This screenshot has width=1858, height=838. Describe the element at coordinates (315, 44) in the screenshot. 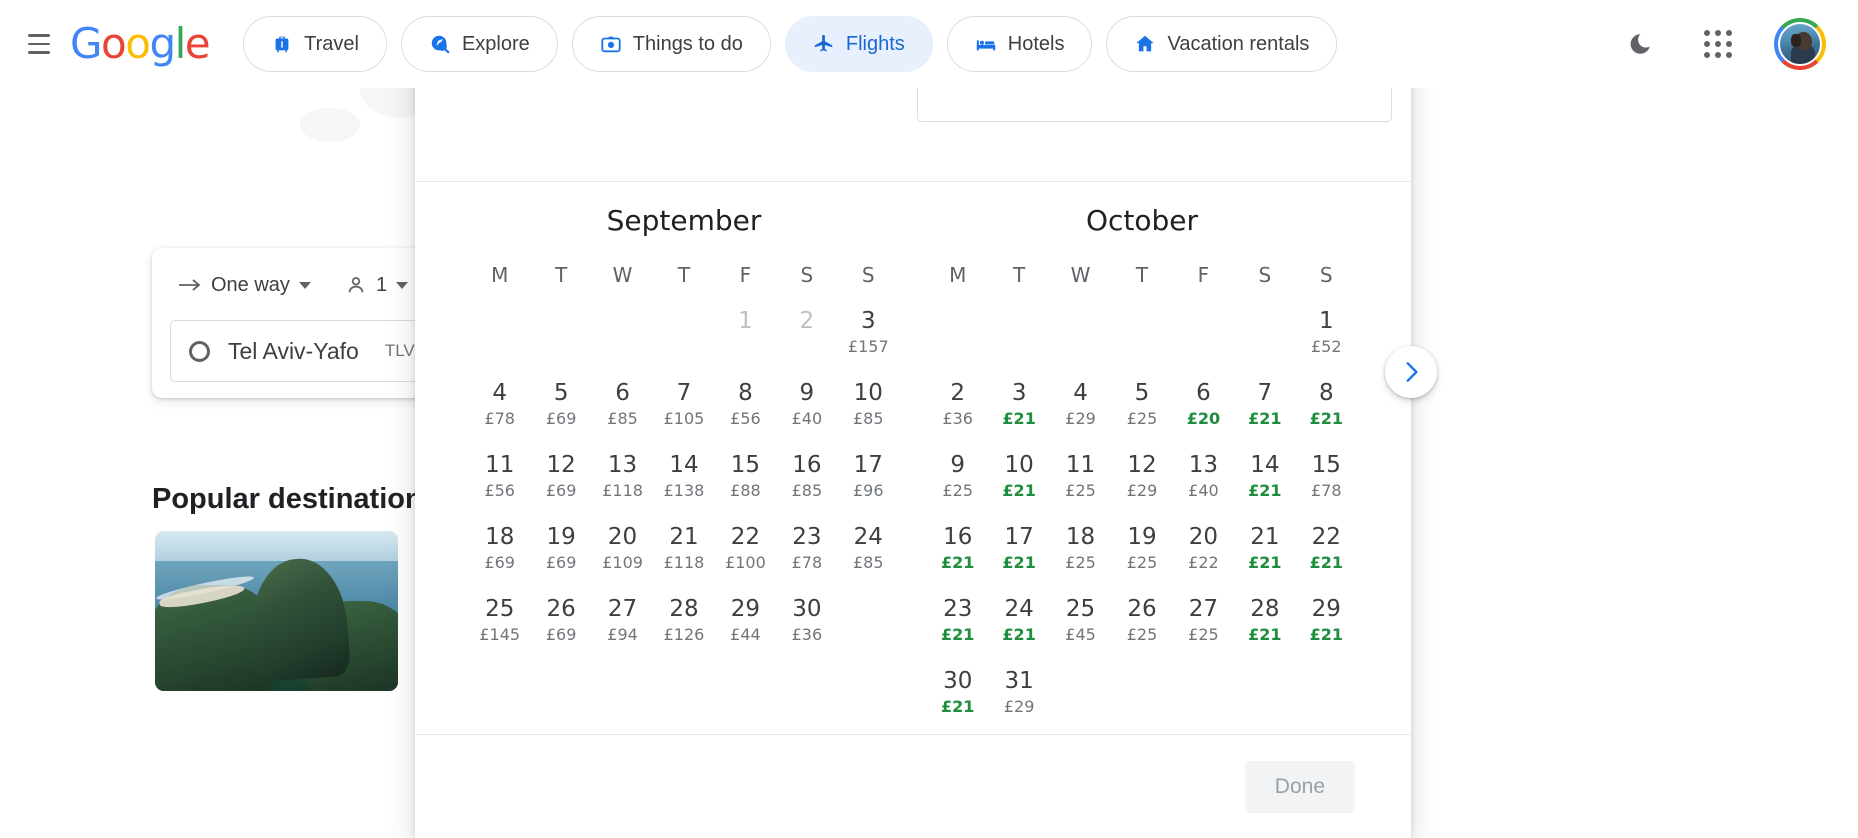

I see `nav-pill-travel: Travel` at that location.